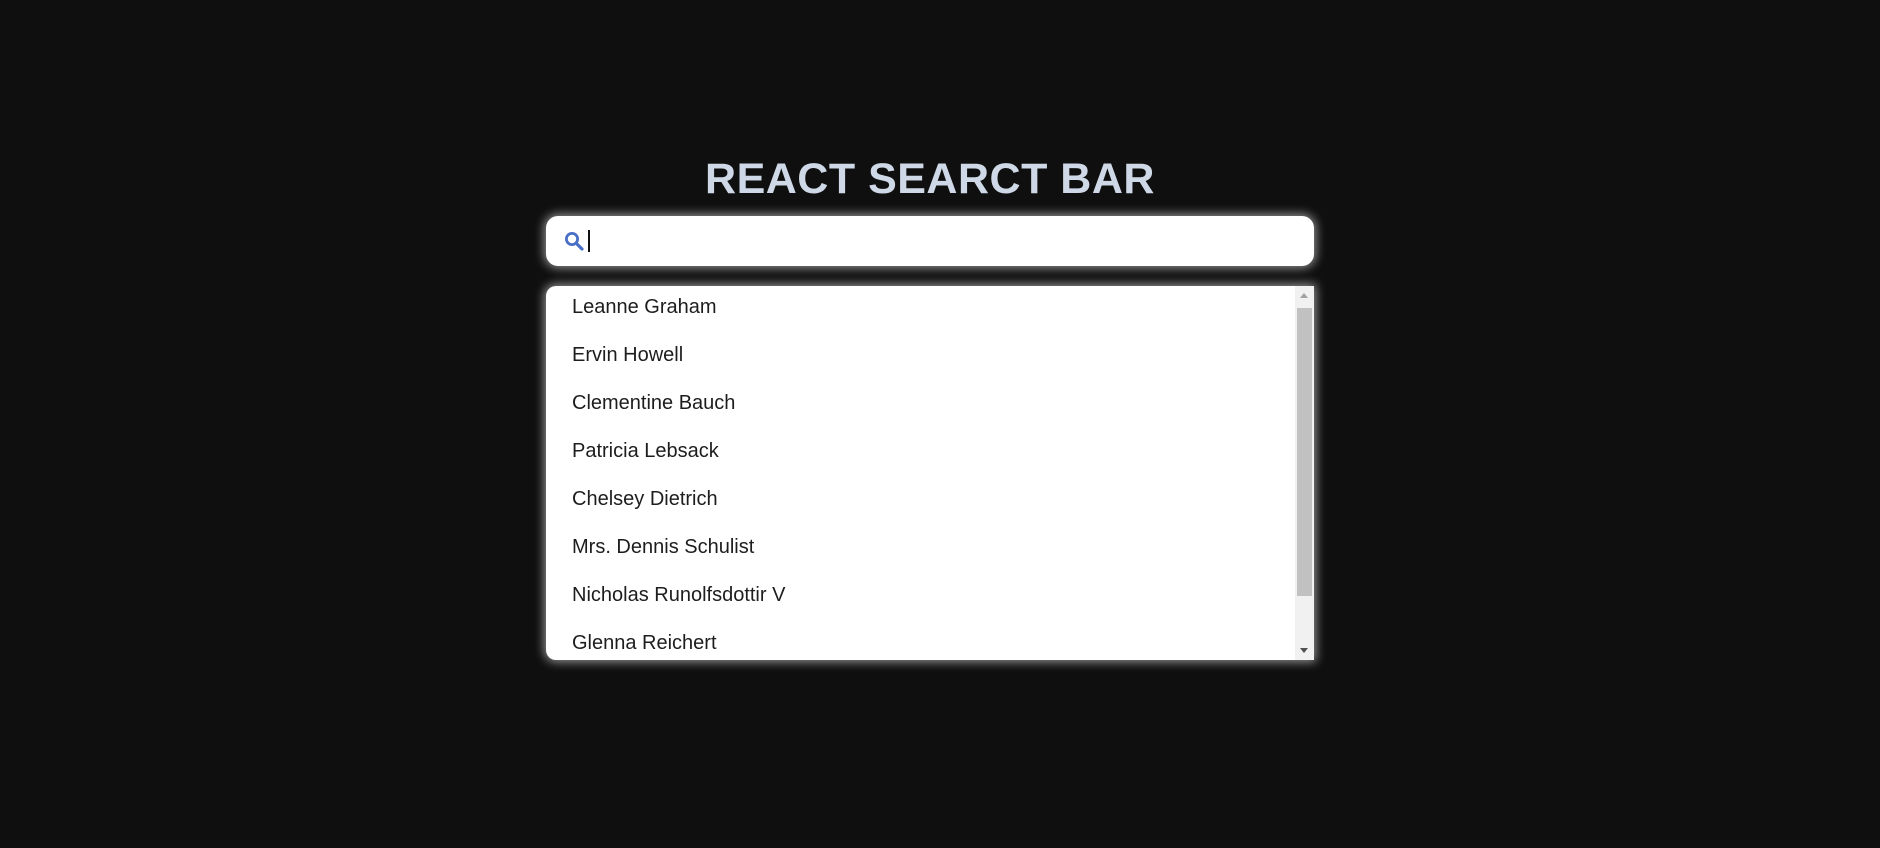  I want to click on search-bar, so click(930, 241).